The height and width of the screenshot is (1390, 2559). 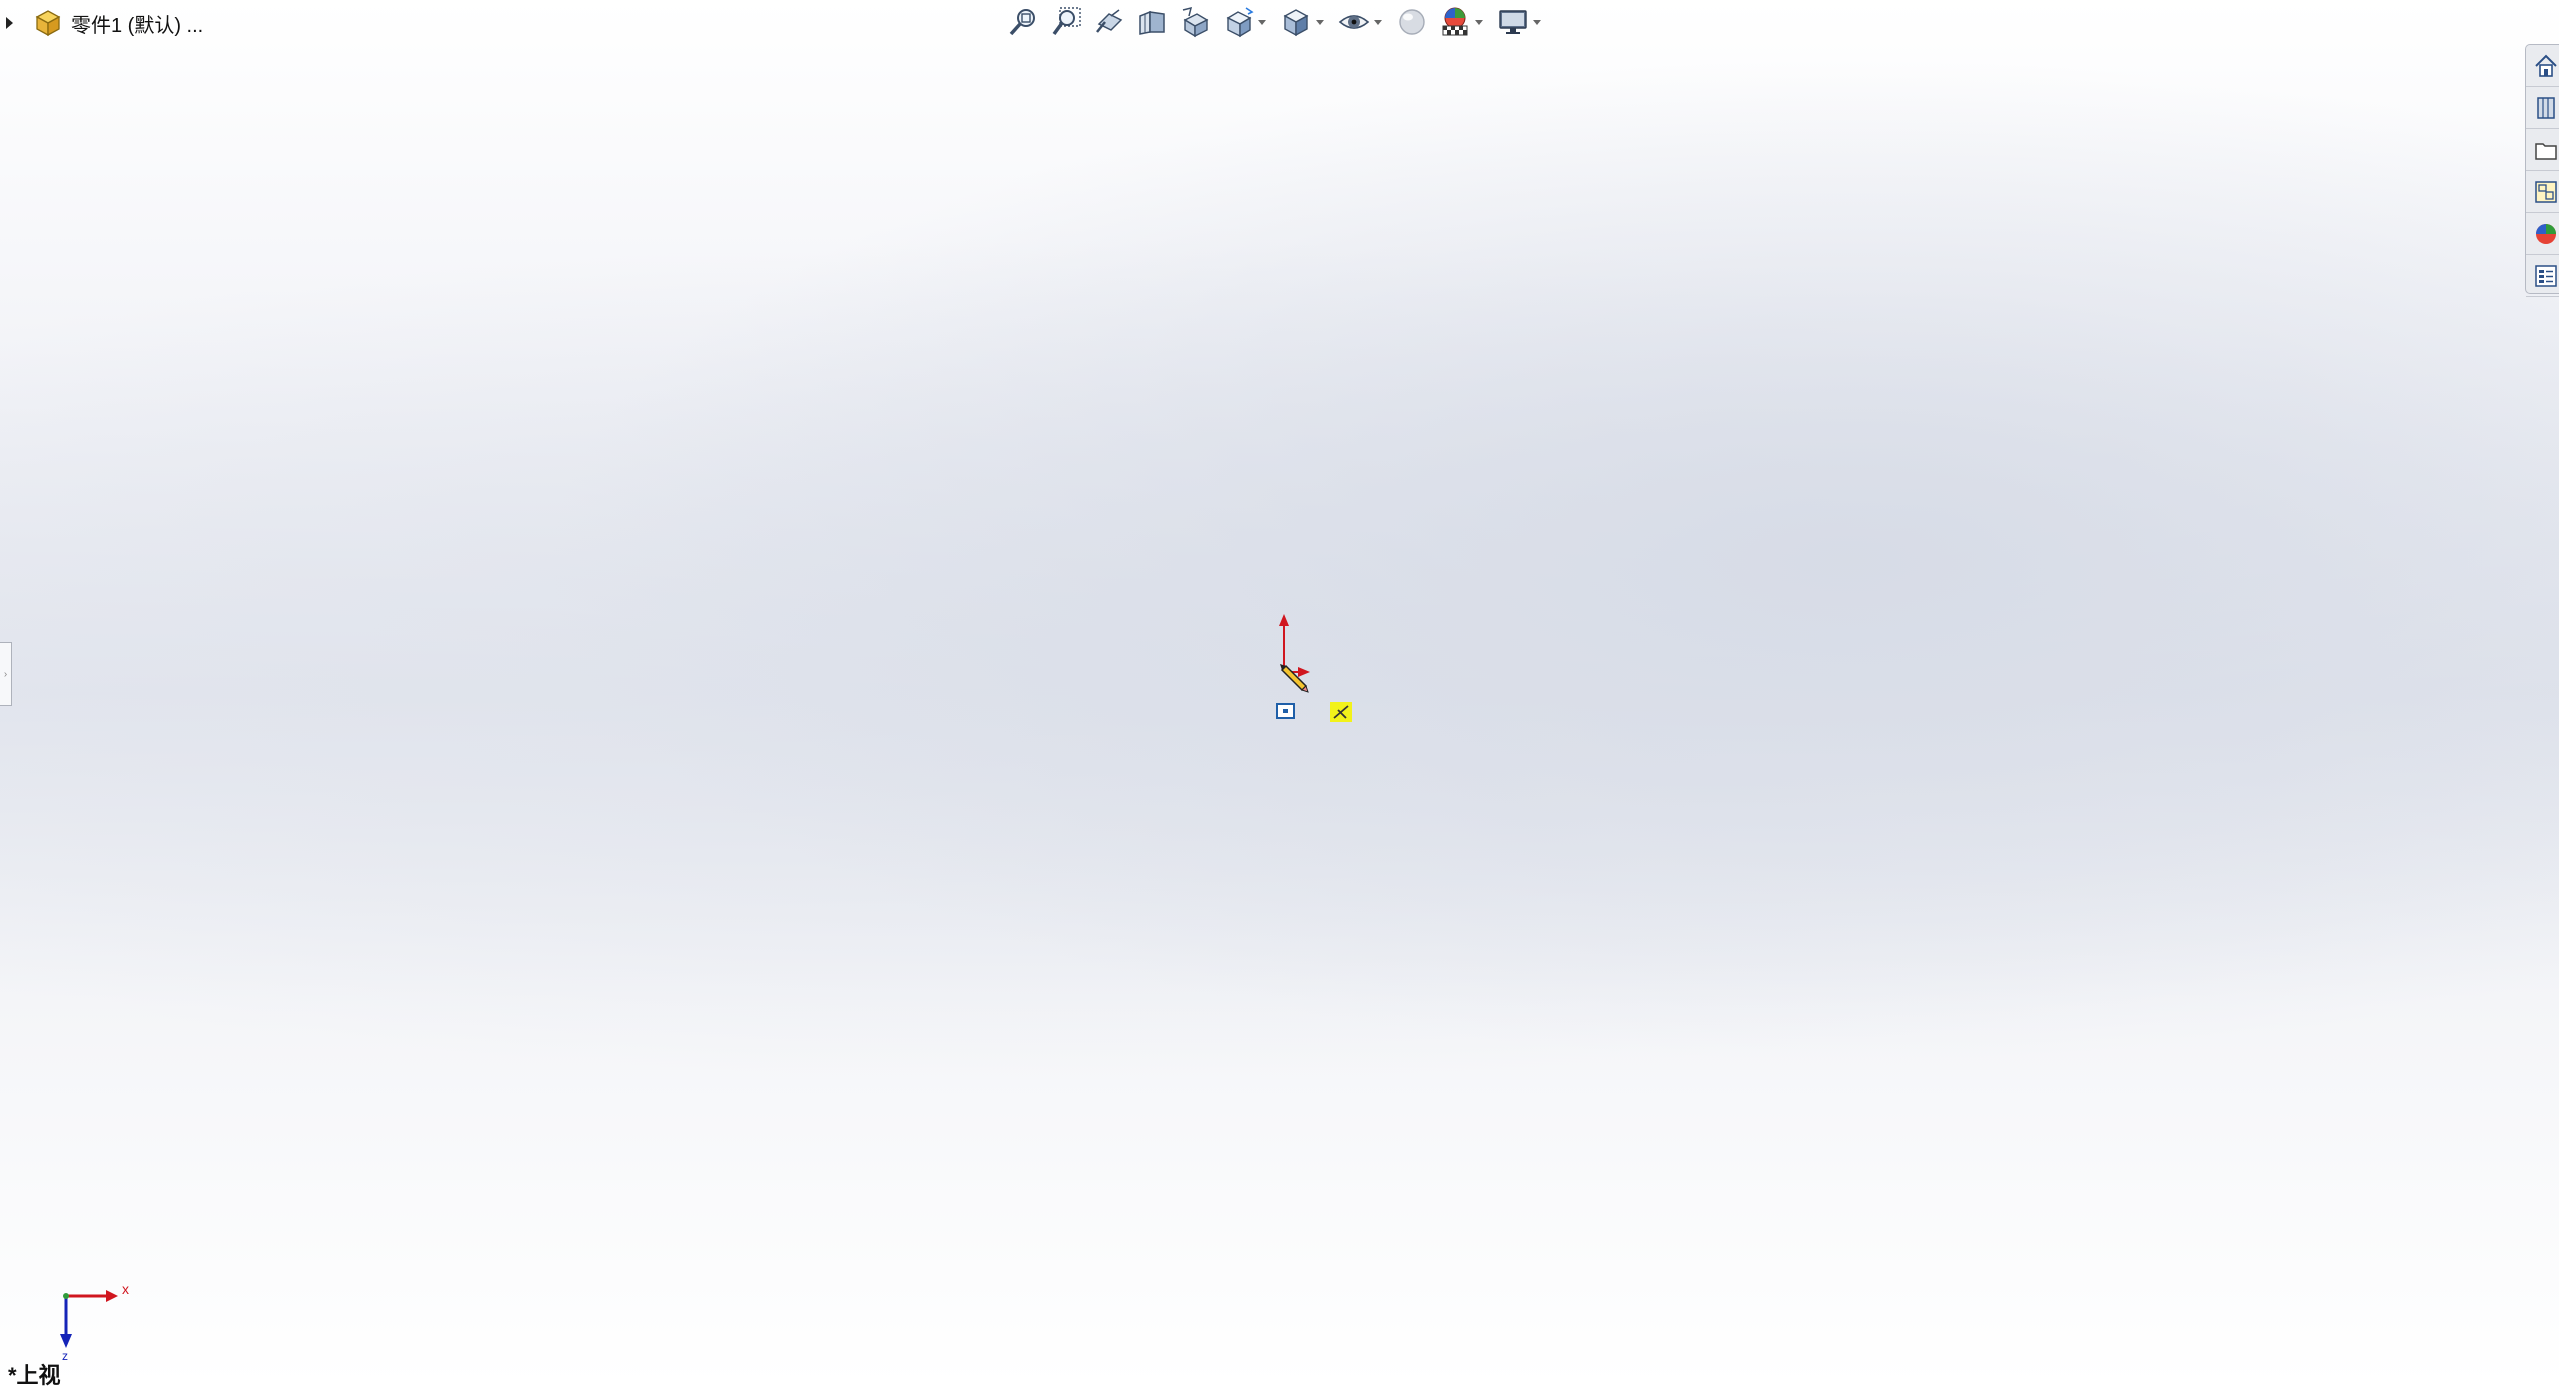 I want to click on zoom-to-area-button, so click(x=1066, y=22).